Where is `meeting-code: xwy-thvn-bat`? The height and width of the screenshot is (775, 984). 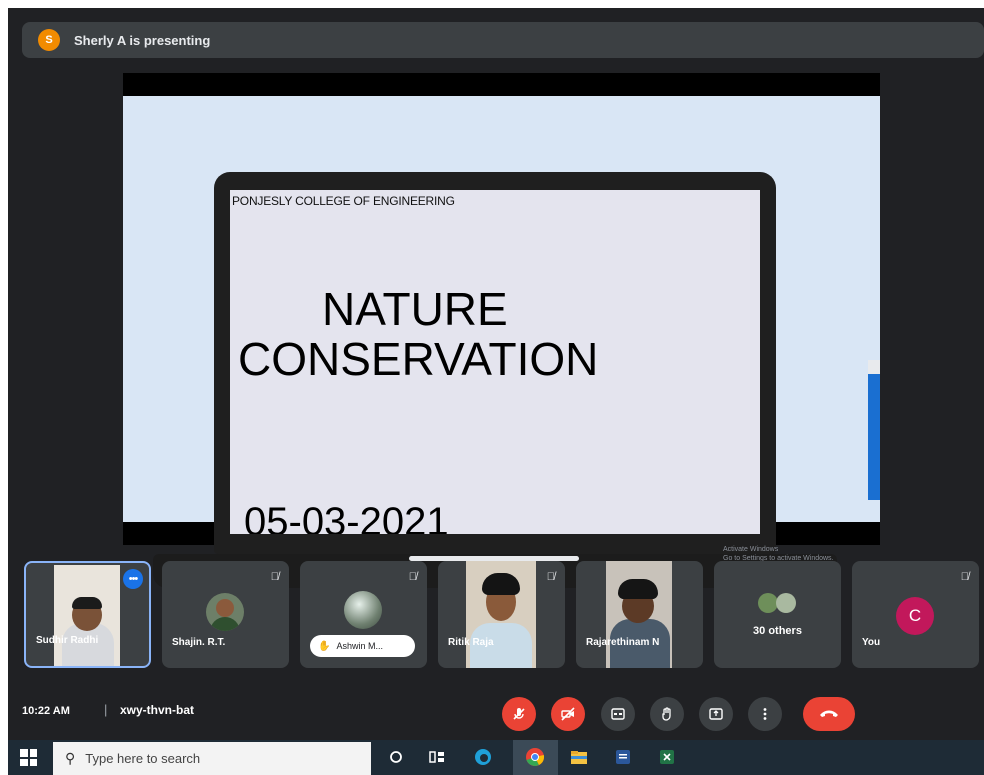 meeting-code: xwy-thvn-bat is located at coordinates (157, 710).